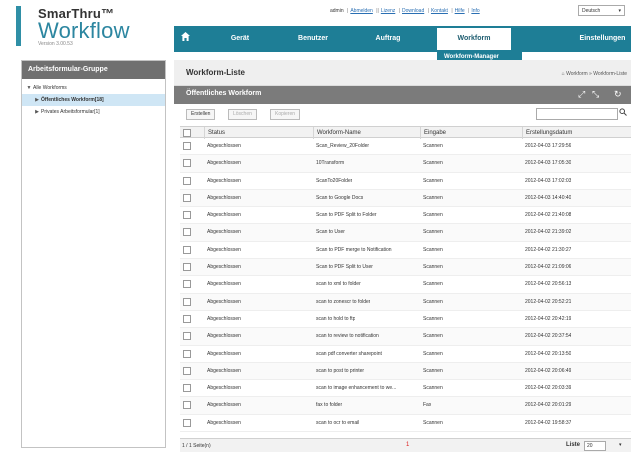 This screenshot has height=452, width=631. What do you see at coordinates (620, 445) in the screenshot?
I see `chevron-down-icon: ▾` at bounding box center [620, 445].